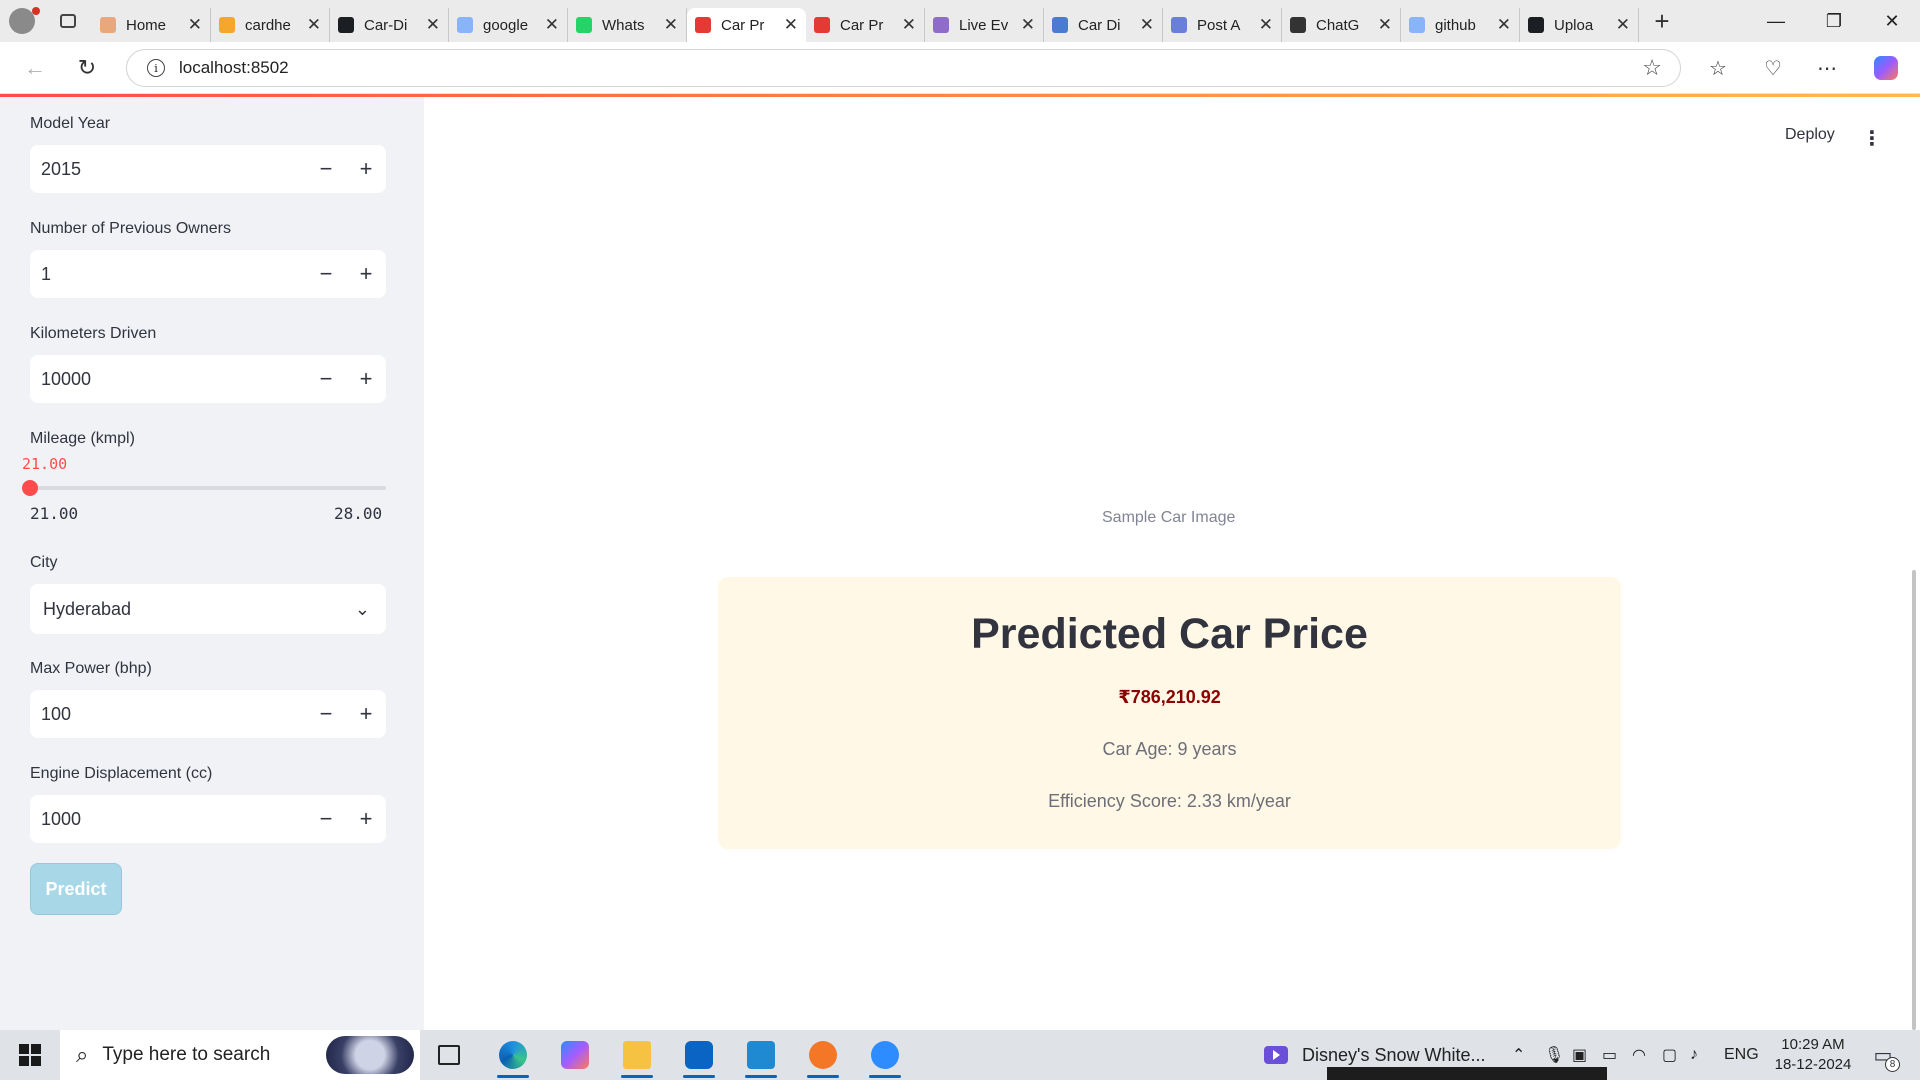 Image resolution: width=1920 pixels, height=1080 pixels. Describe the element at coordinates (156, 68) in the screenshot. I see `site-info-icon: i` at that location.